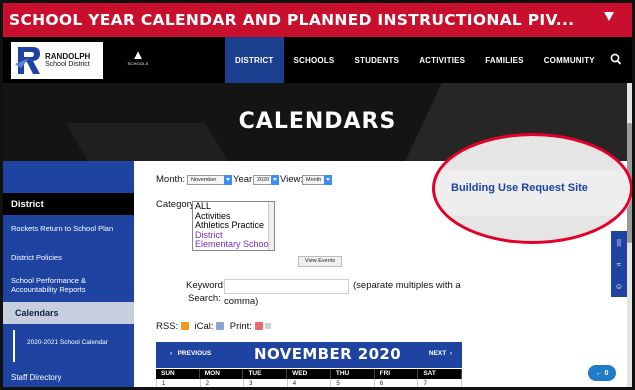 Image resolution: width=635 pixels, height=390 pixels. What do you see at coordinates (67, 342) in the screenshot?
I see `sidebar-subitem-label: 2020-2021 School Calendar` at bounding box center [67, 342].